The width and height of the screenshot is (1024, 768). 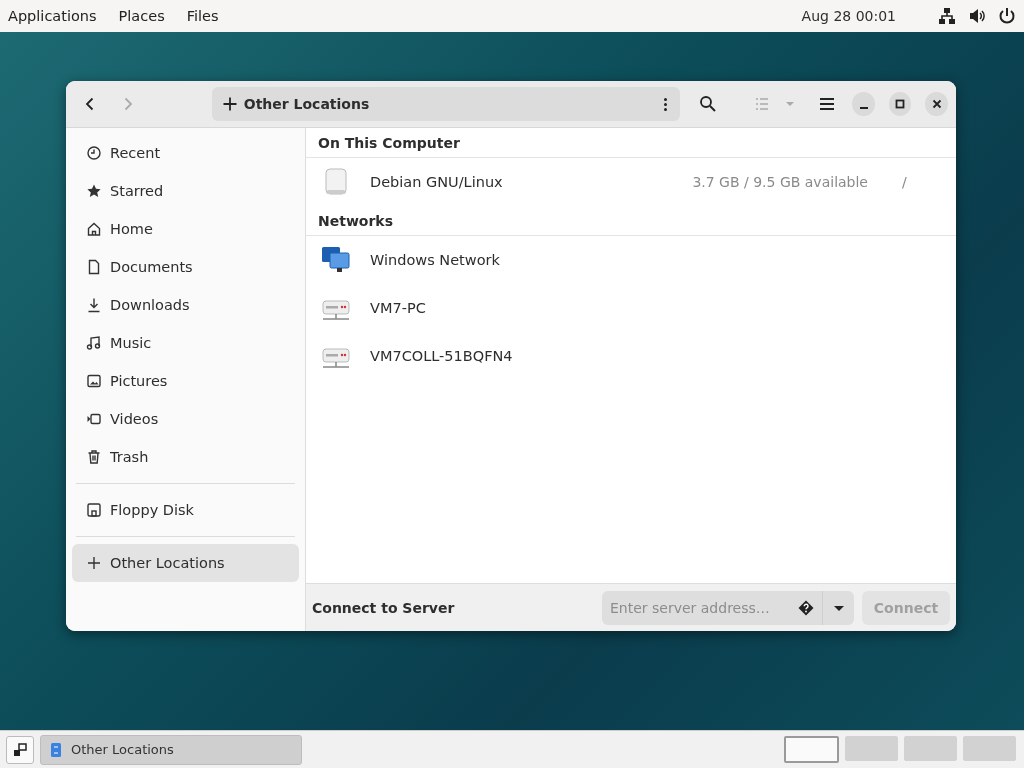 What do you see at coordinates (202, 16) in the screenshot?
I see `top-menu: Files` at bounding box center [202, 16].